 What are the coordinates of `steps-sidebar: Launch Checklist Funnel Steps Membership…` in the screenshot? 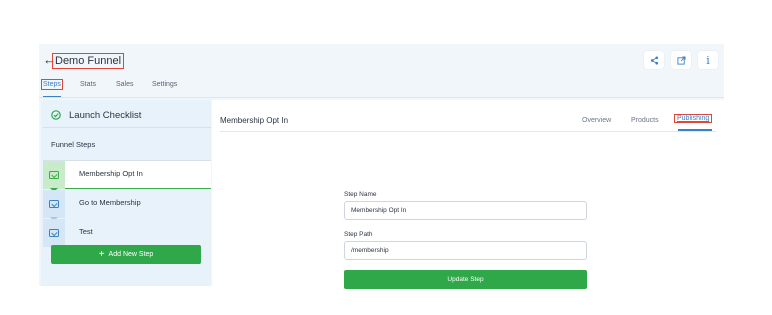 It's located at (126, 193).